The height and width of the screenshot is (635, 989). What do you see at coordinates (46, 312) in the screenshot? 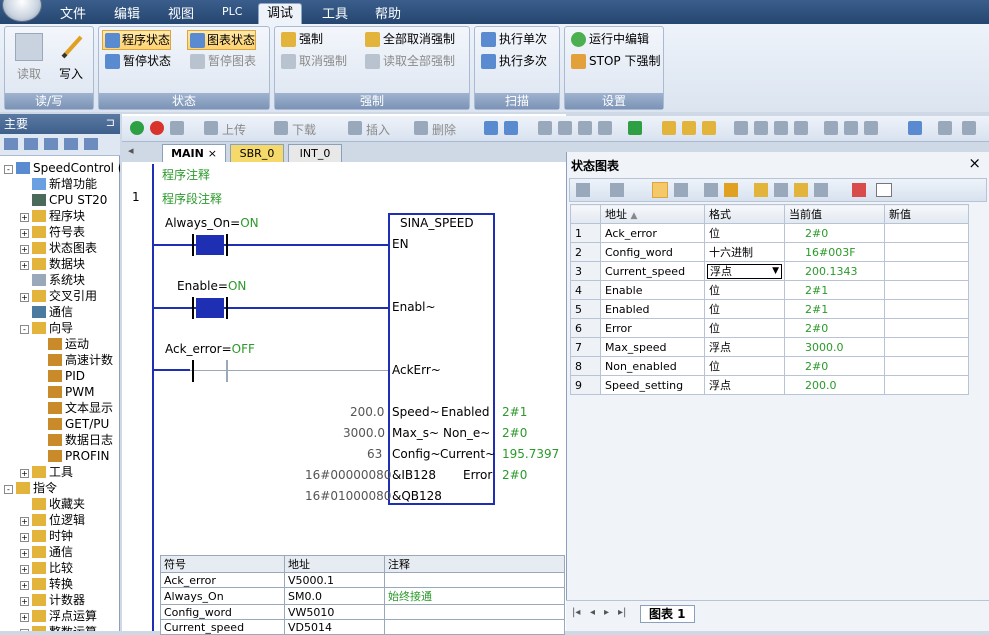
I see `tree-item: 通信` at bounding box center [46, 312].